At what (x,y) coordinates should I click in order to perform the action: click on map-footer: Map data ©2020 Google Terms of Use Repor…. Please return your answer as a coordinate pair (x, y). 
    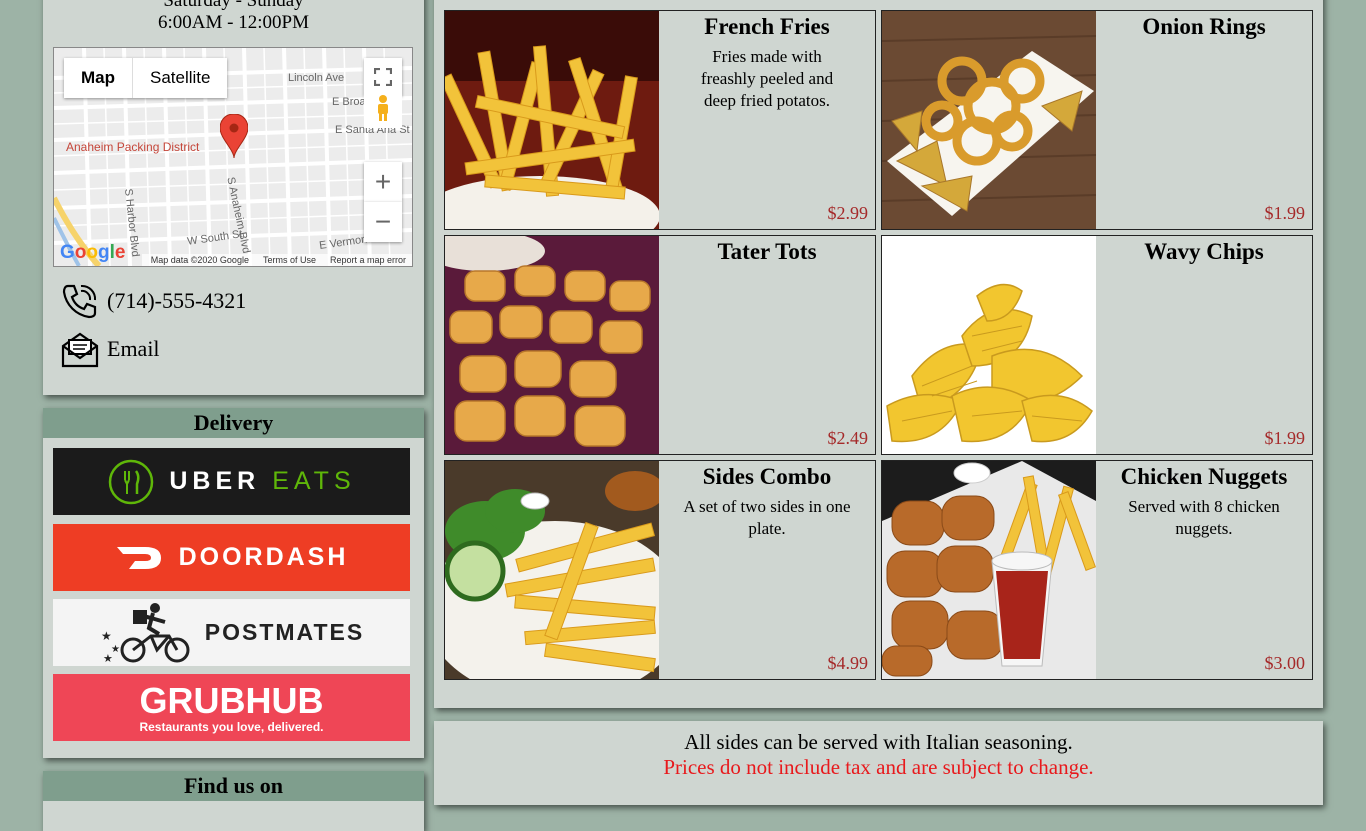
    Looking at the image, I should click on (277, 260).